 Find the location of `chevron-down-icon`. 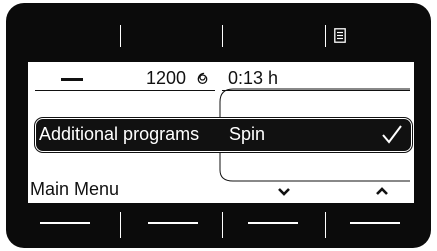

chevron-down-icon is located at coordinates (284, 191).